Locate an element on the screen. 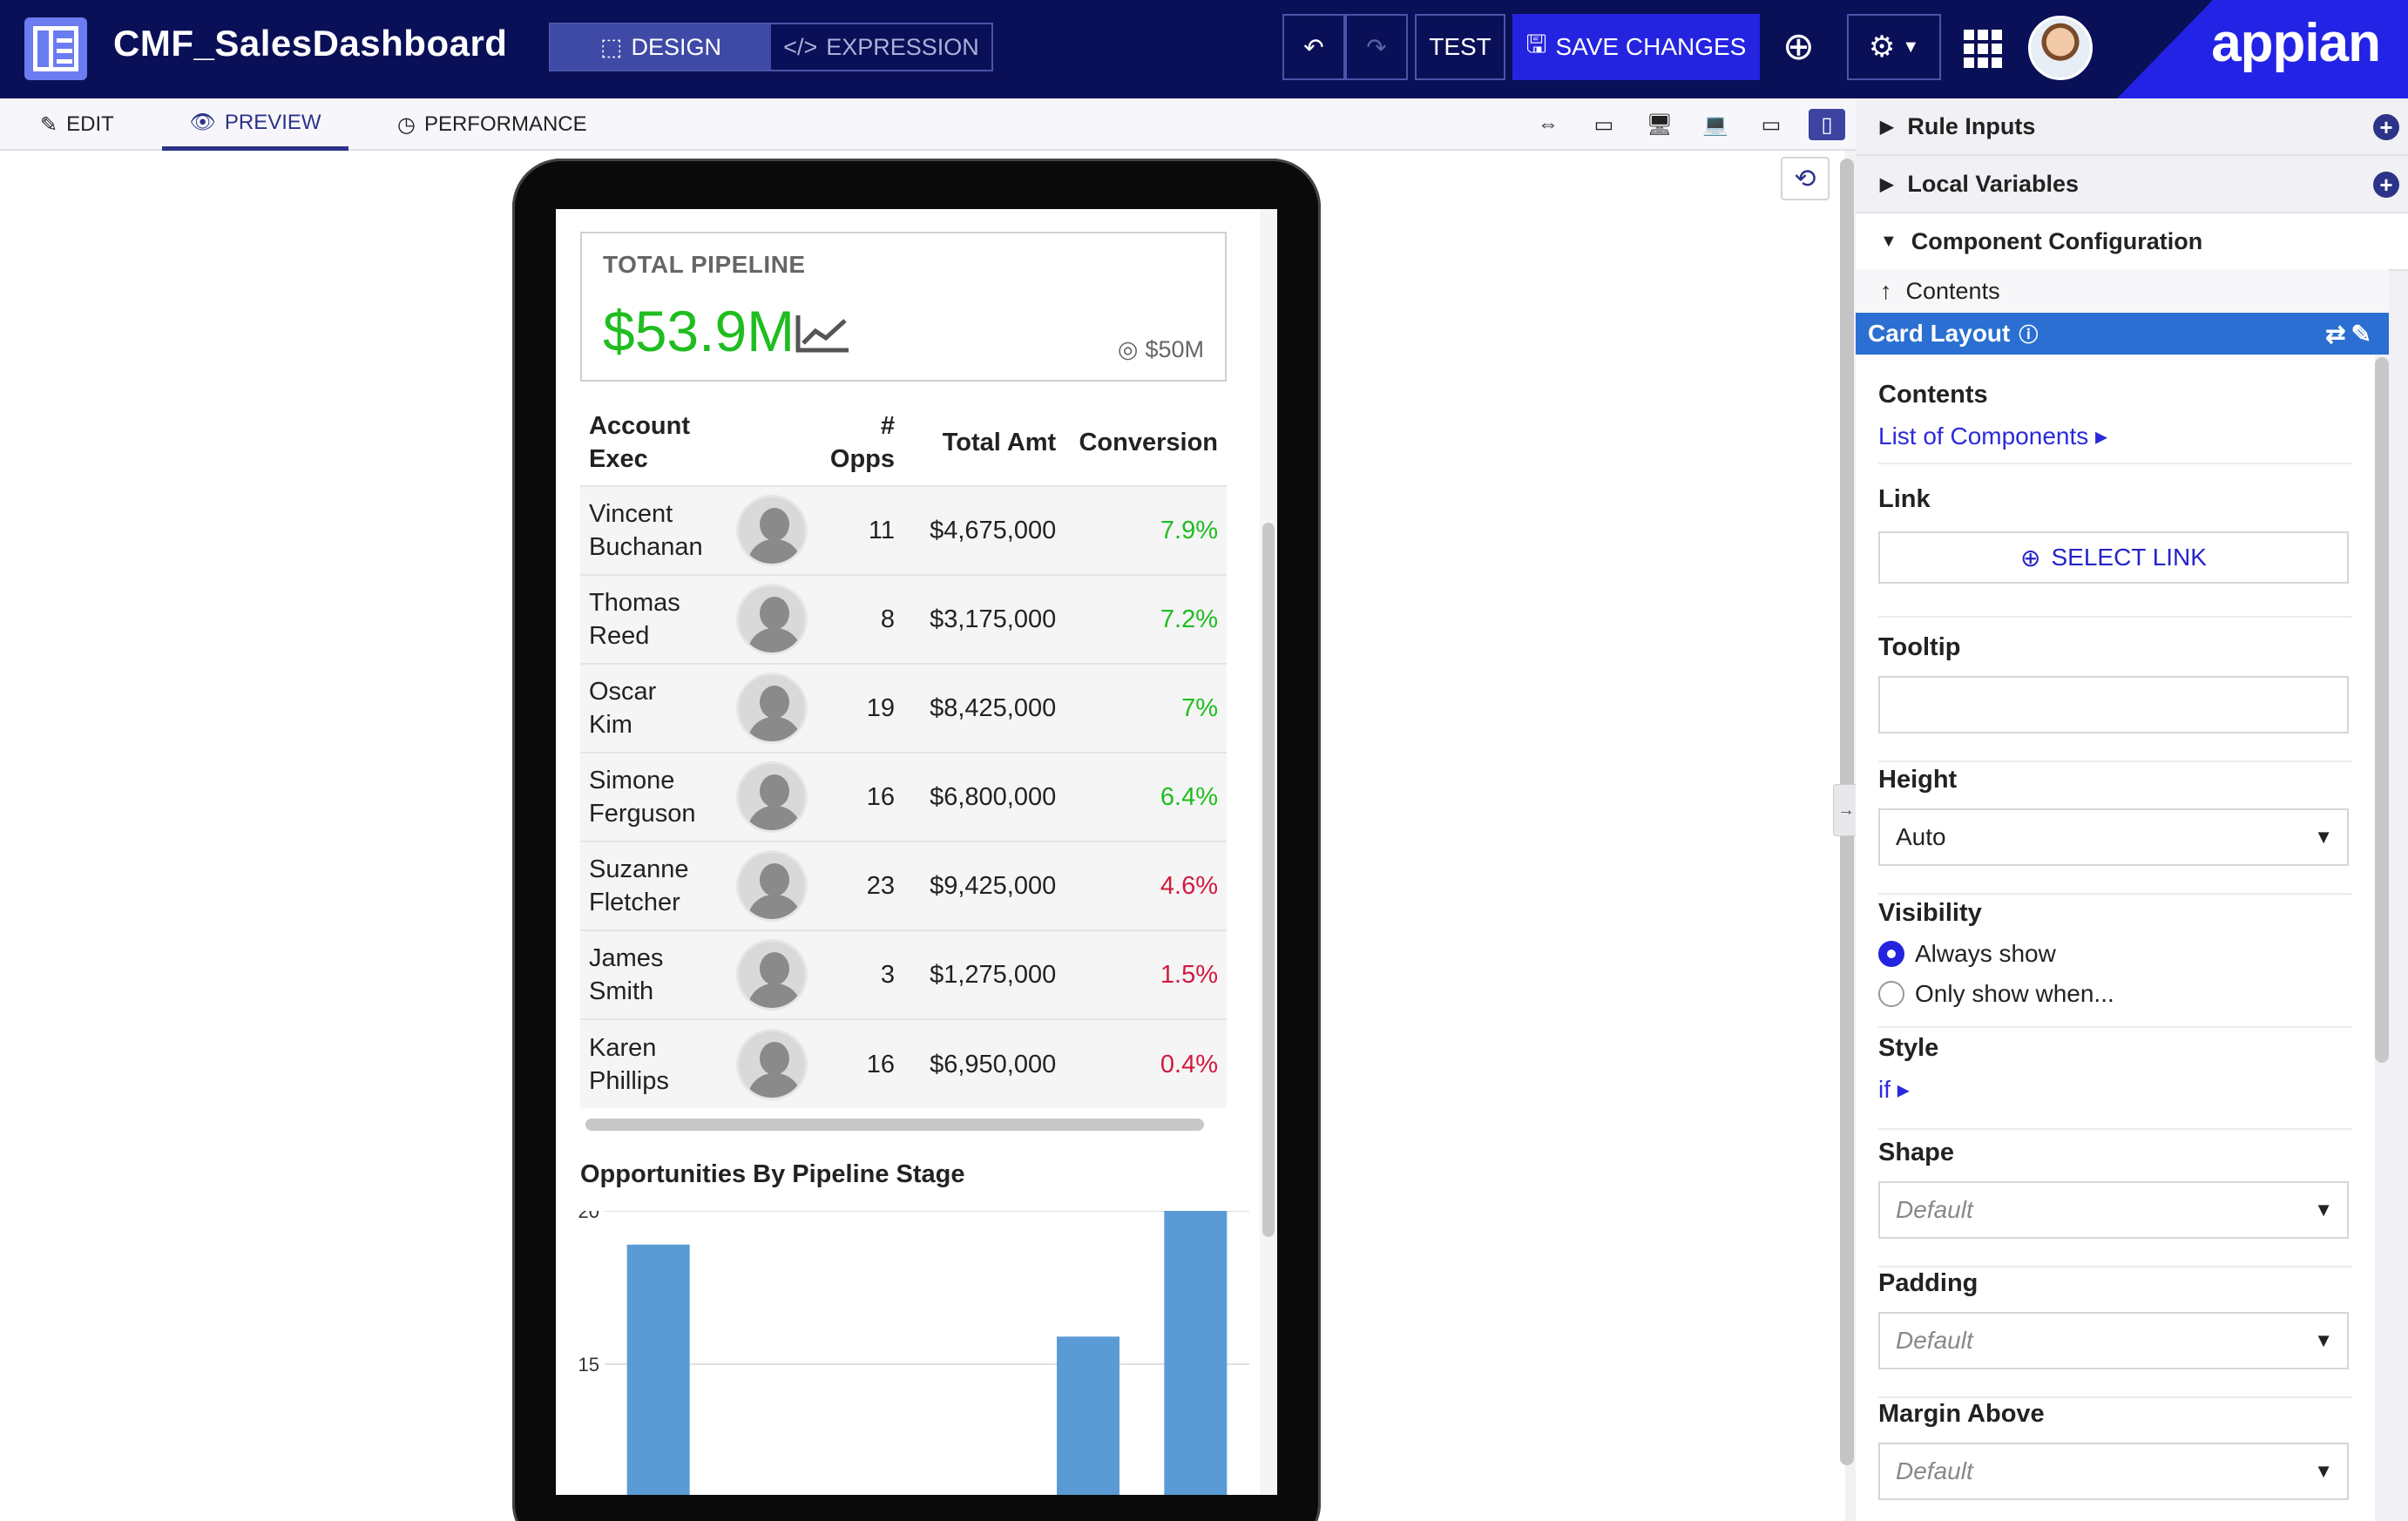 The image size is (2408, 1521). tab-performance: ◷ PERFORMANCE is located at coordinates (492, 125).